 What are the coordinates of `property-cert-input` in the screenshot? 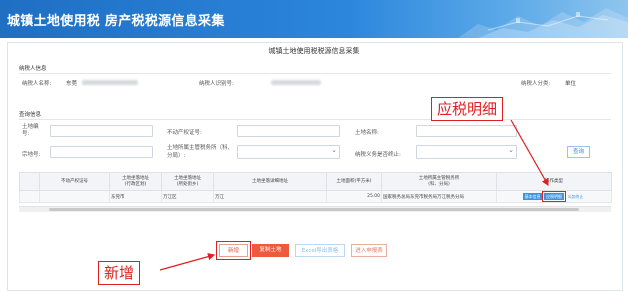 It's located at (288, 131).